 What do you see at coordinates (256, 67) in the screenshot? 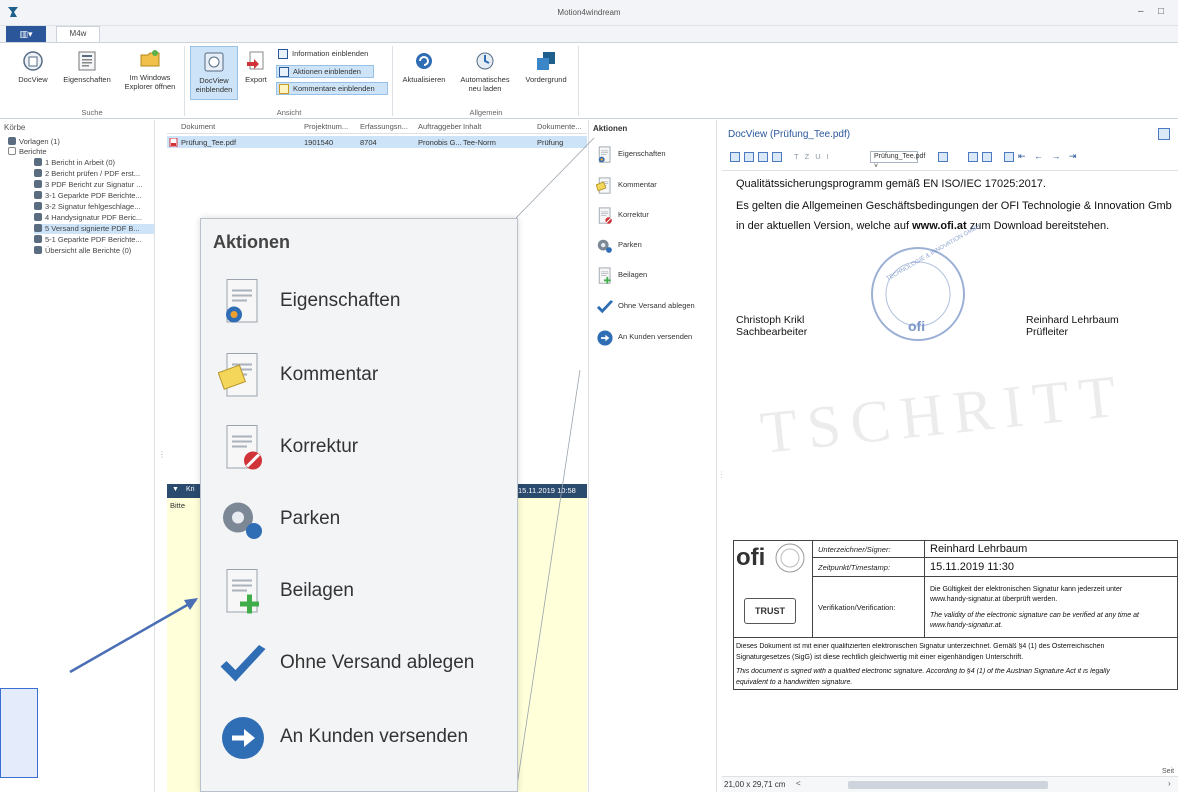
I see `export-button: Export` at bounding box center [256, 67].